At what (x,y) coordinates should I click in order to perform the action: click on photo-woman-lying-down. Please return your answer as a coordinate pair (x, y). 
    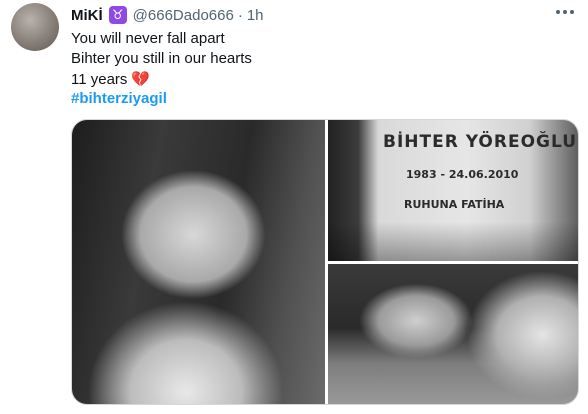
    Looking at the image, I should click on (453, 334).